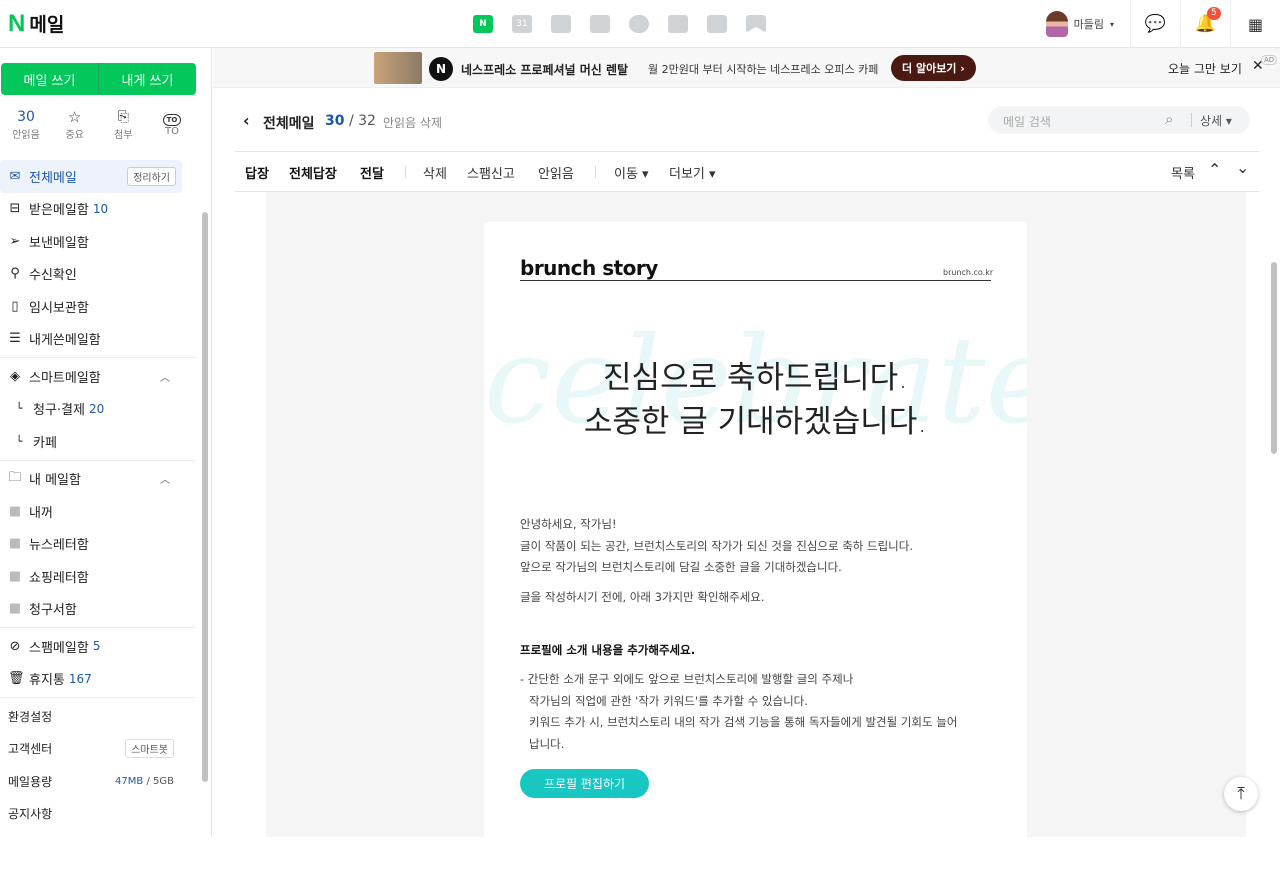  Describe the element at coordinates (1214, 169) in the screenshot. I see `previous-mail-icon: ⌃` at that location.